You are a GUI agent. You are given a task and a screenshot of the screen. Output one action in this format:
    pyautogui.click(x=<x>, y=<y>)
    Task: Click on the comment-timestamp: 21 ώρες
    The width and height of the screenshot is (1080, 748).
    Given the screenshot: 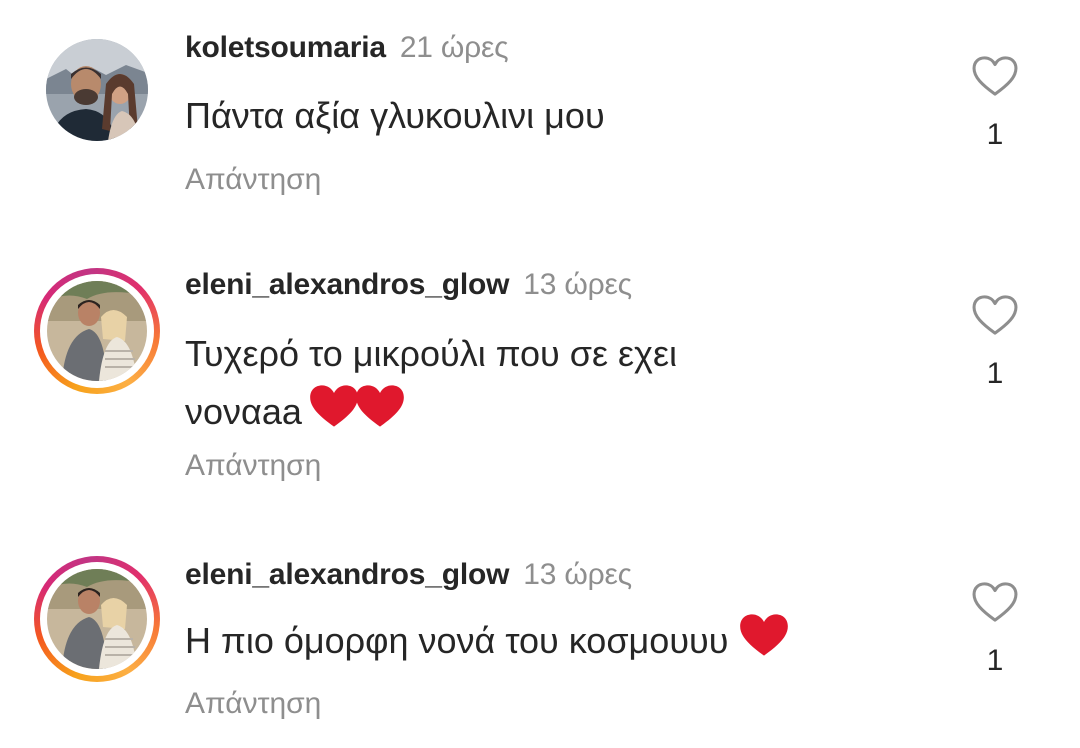 What is the action you would take?
    pyautogui.click(x=454, y=47)
    